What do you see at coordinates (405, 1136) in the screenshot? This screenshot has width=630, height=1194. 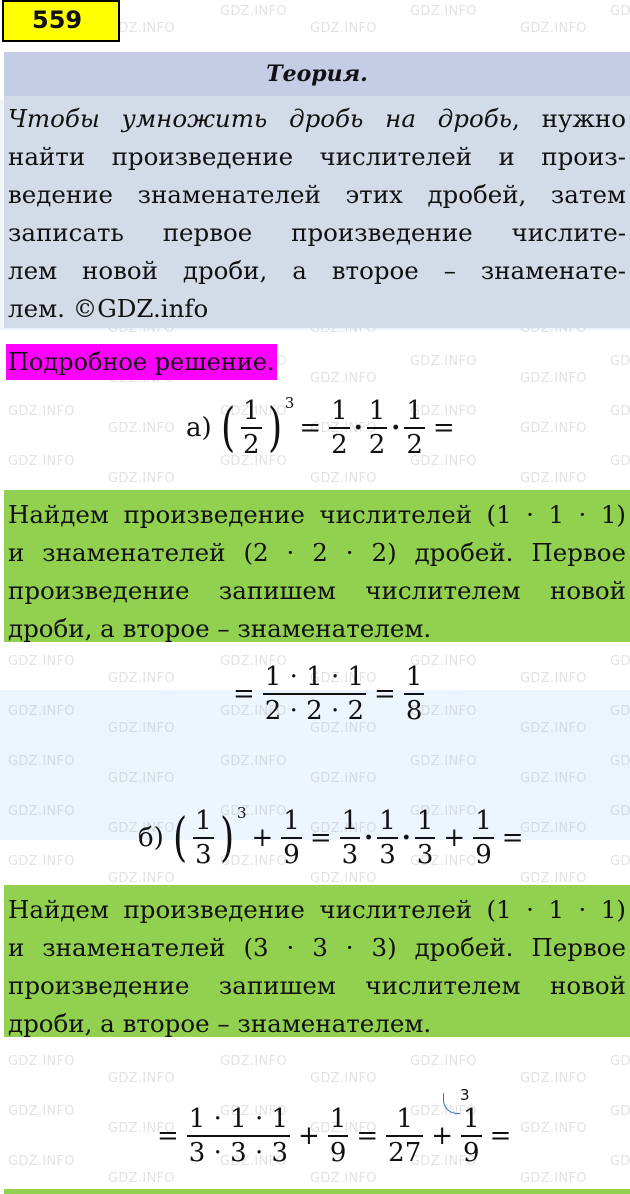 I see `fraction: 1 27` at bounding box center [405, 1136].